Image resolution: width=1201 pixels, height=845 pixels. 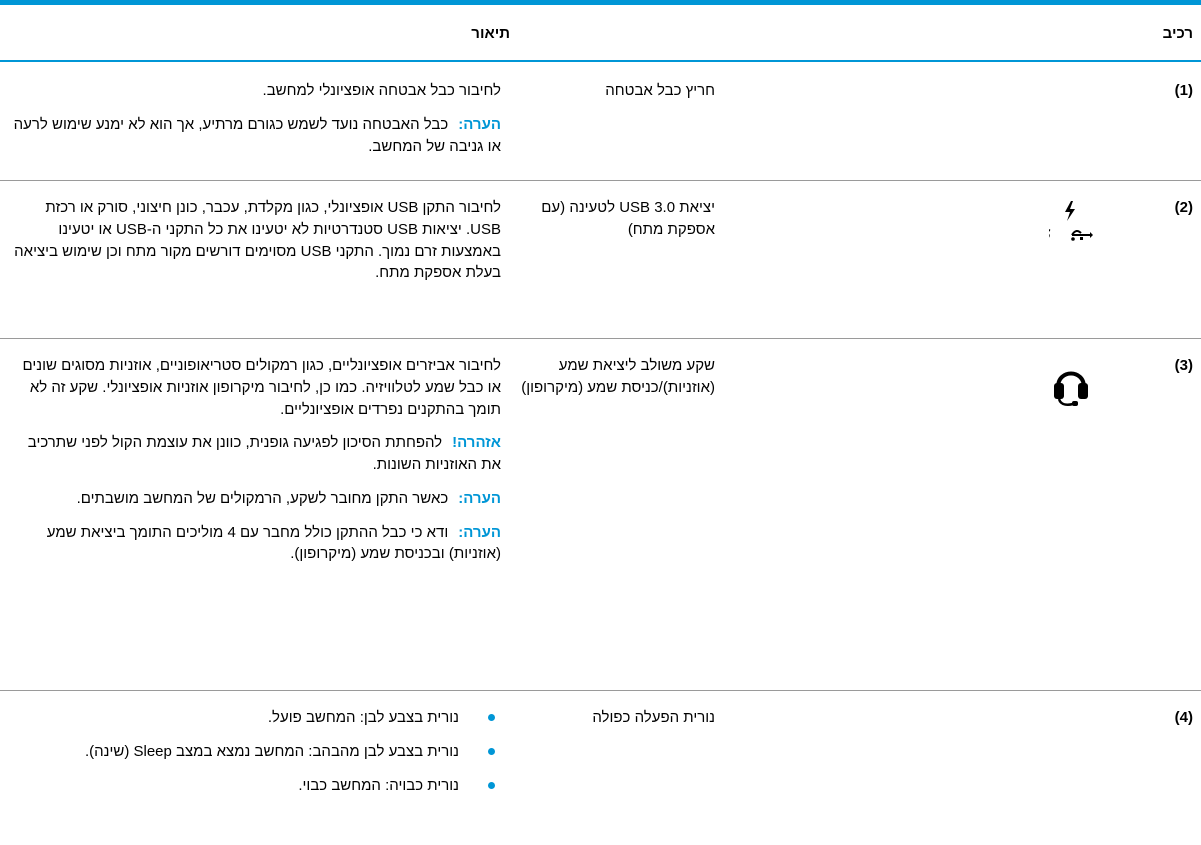 I want to click on header-description: תיאור, so click(x=490, y=33).